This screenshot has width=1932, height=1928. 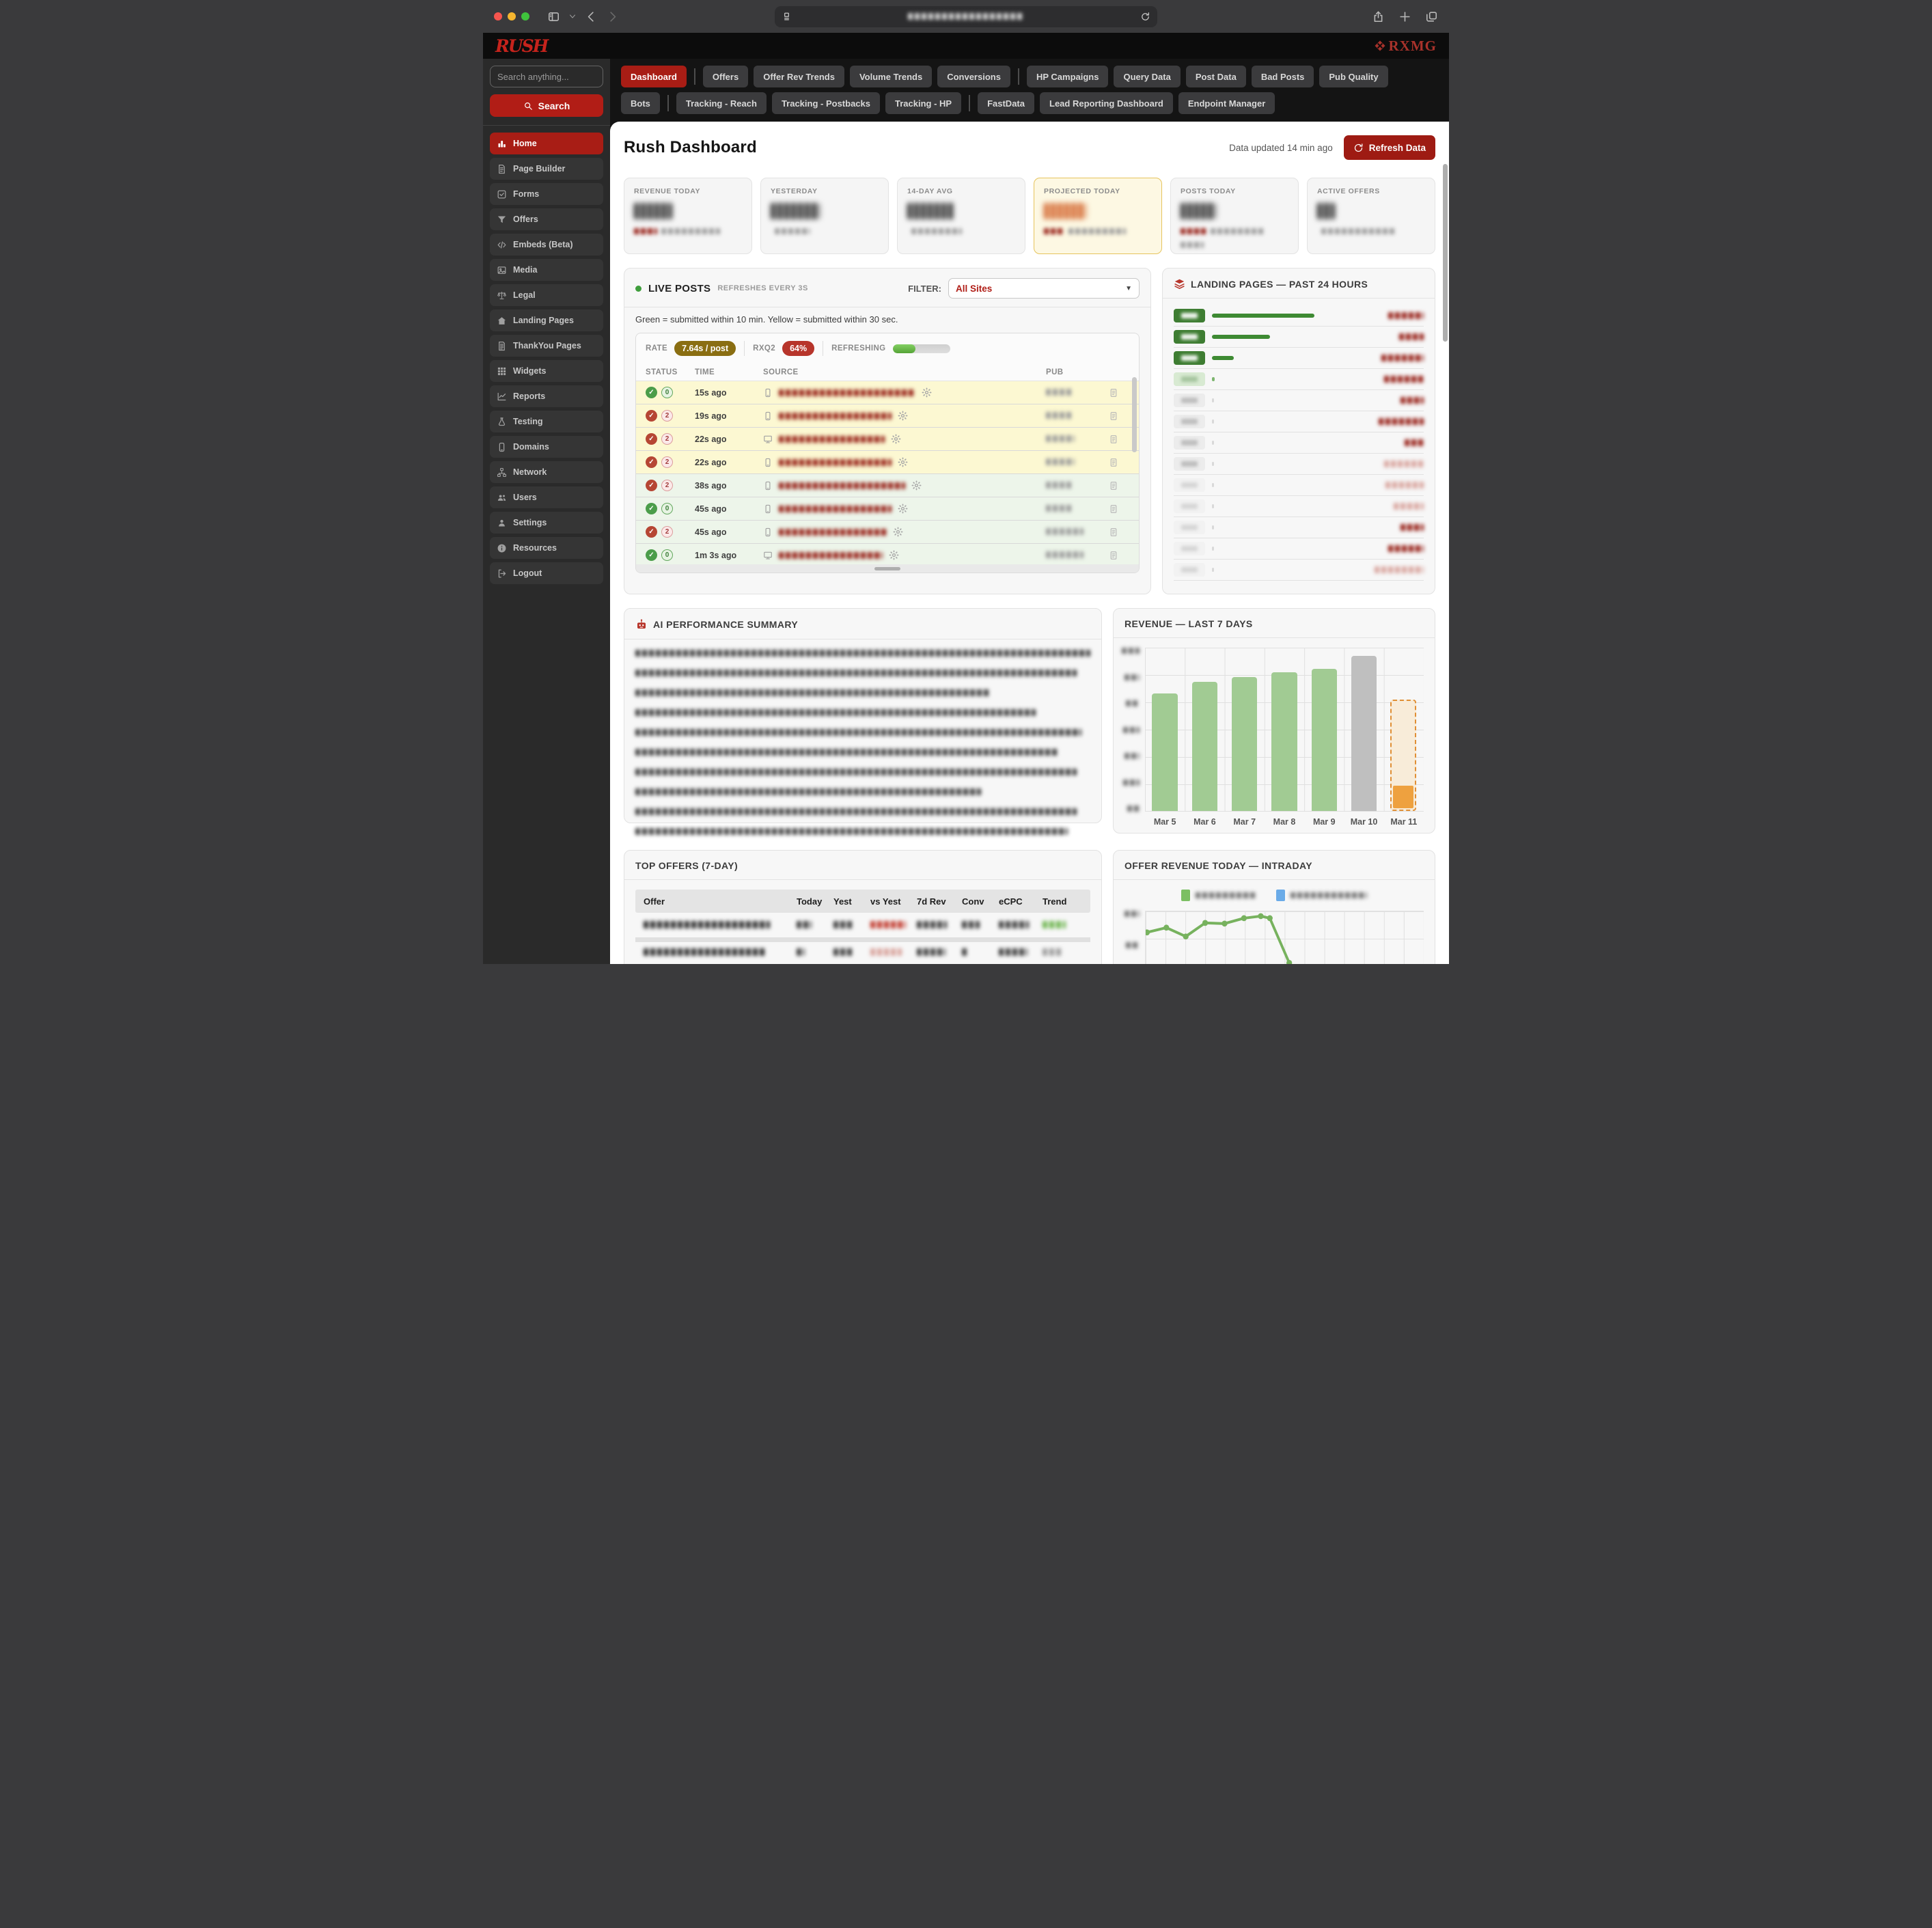 I want to click on tab-tracking-hp: Tracking - HP, so click(x=924, y=103).